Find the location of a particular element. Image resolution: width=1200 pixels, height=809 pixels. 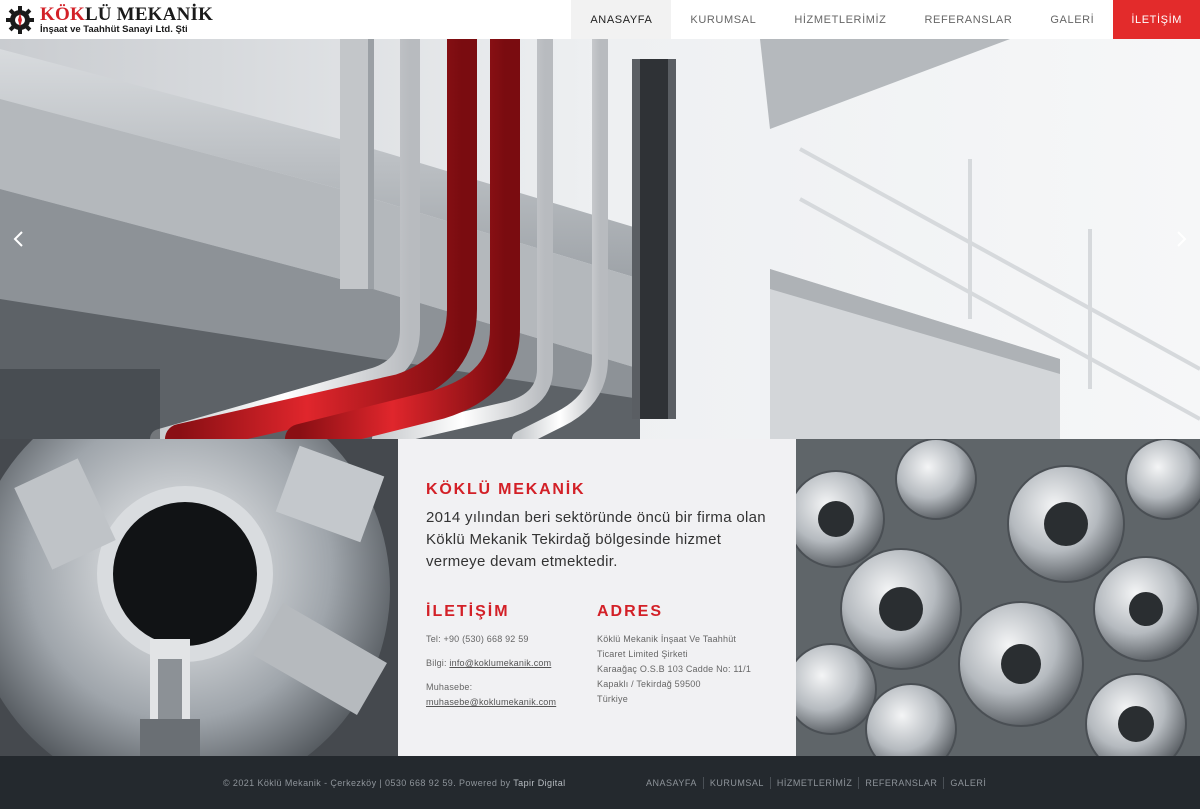

machinery-image is located at coordinates (199, 597).